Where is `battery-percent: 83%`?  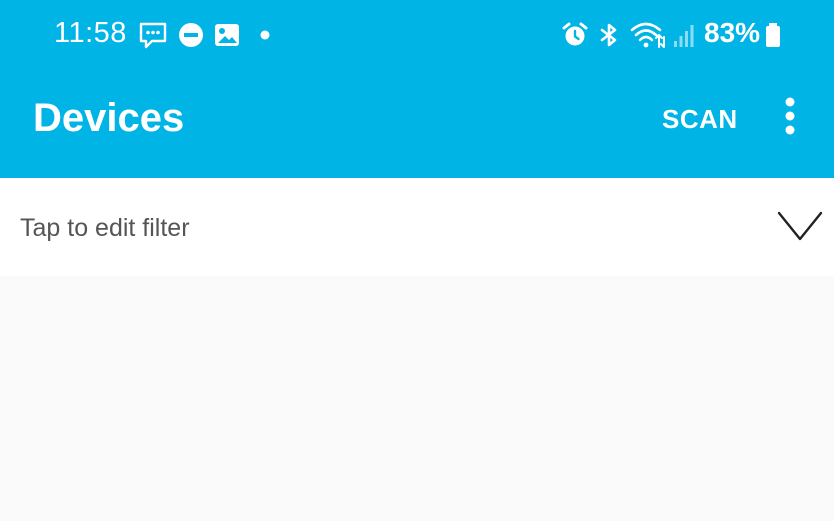
battery-percent: 83% is located at coordinates (732, 32).